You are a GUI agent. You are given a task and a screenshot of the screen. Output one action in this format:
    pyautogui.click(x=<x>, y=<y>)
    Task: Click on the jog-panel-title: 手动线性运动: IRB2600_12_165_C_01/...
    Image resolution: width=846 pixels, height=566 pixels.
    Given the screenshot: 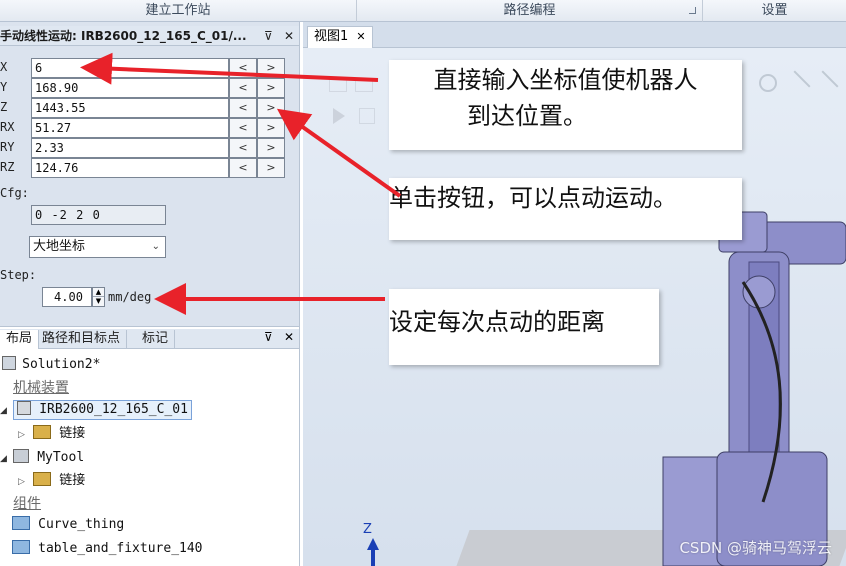 What is the action you would take?
    pyautogui.click(x=123, y=36)
    